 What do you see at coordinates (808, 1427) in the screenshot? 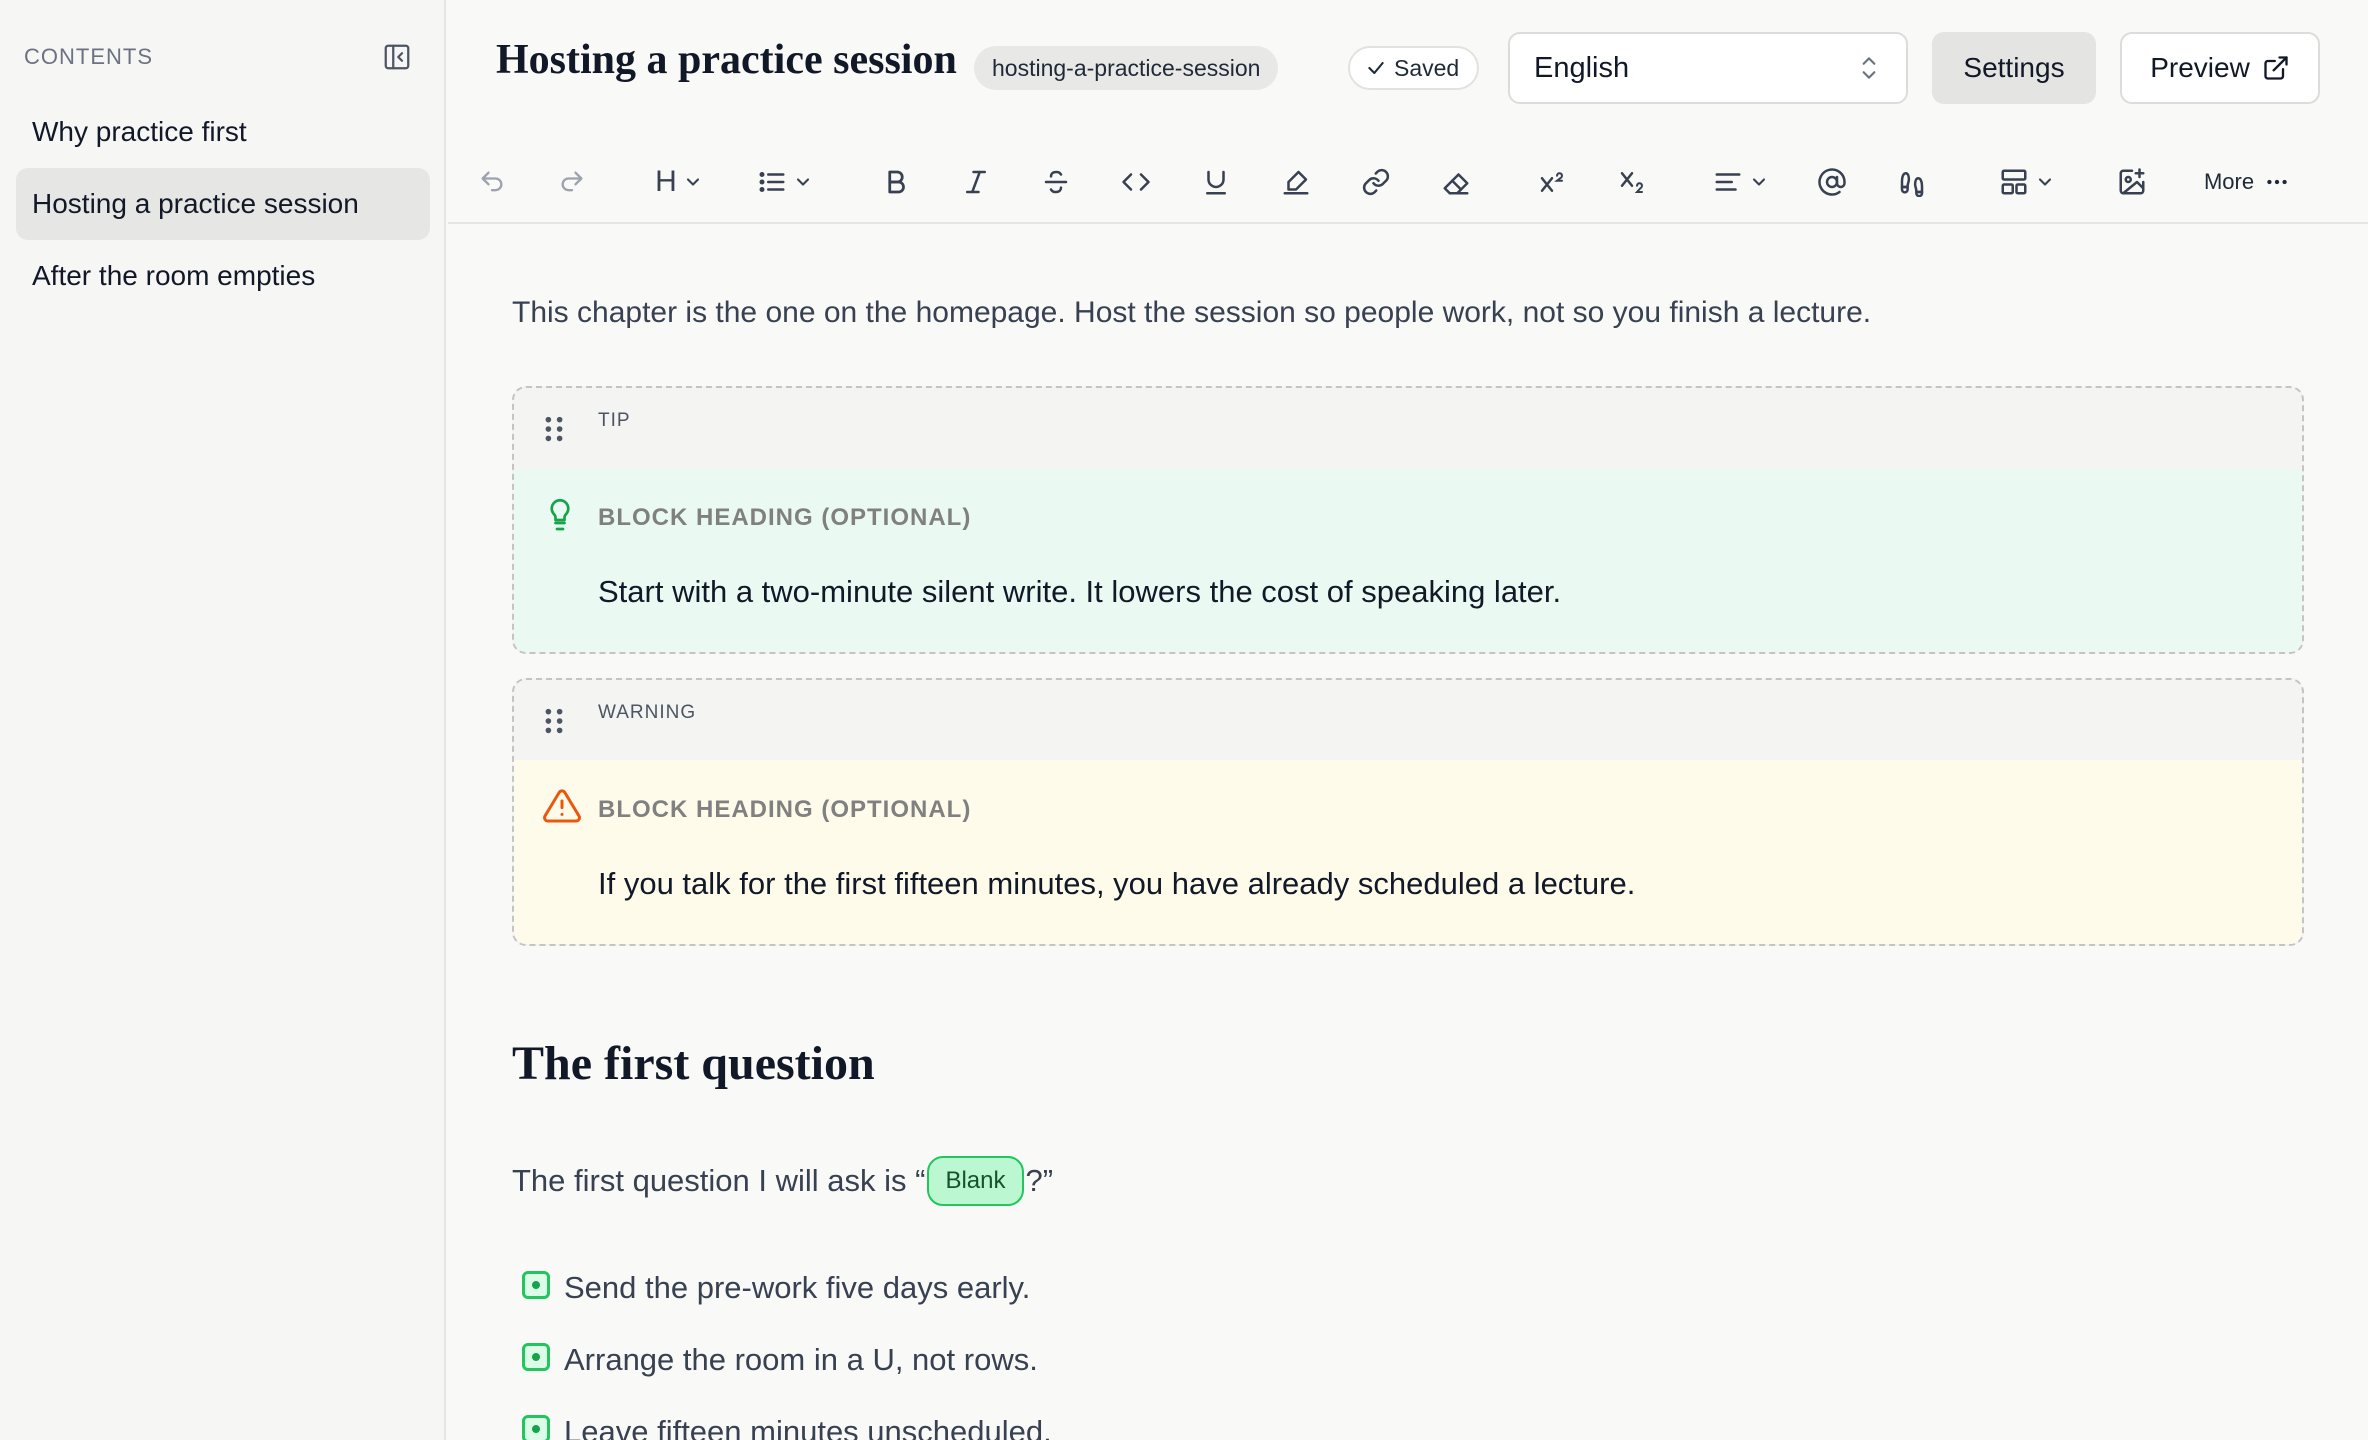
I see `checklist-item-text: Leave fifteen minutes unscheduled.` at bounding box center [808, 1427].